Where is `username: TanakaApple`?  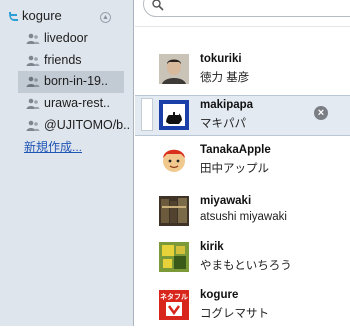 username: TanakaApple is located at coordinates (235, 150).